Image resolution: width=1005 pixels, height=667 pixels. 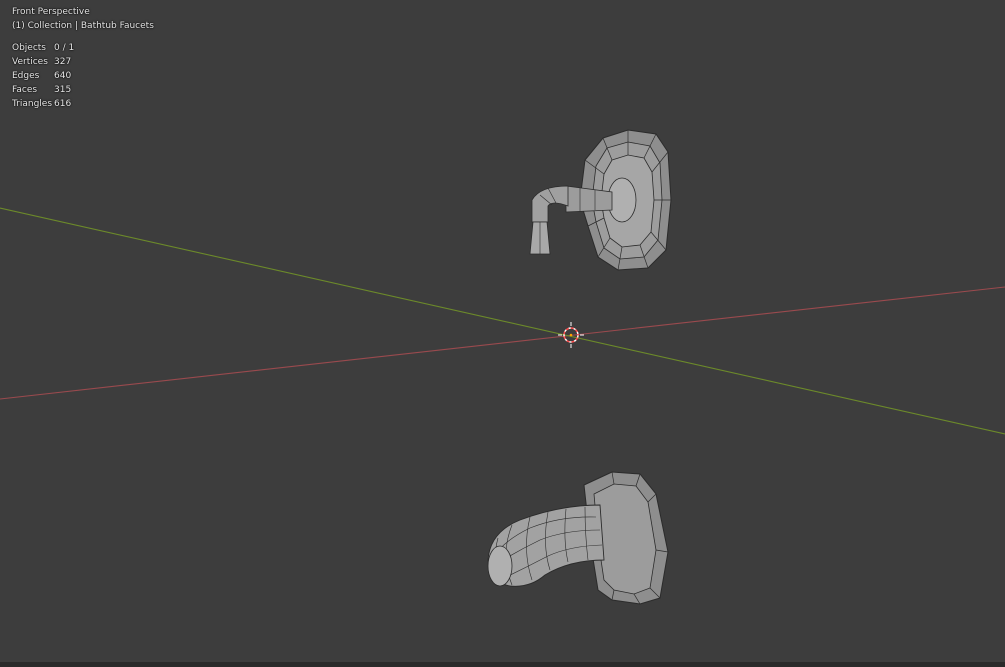 I want to click on stat-value: 327, so click(x=63, y=62).